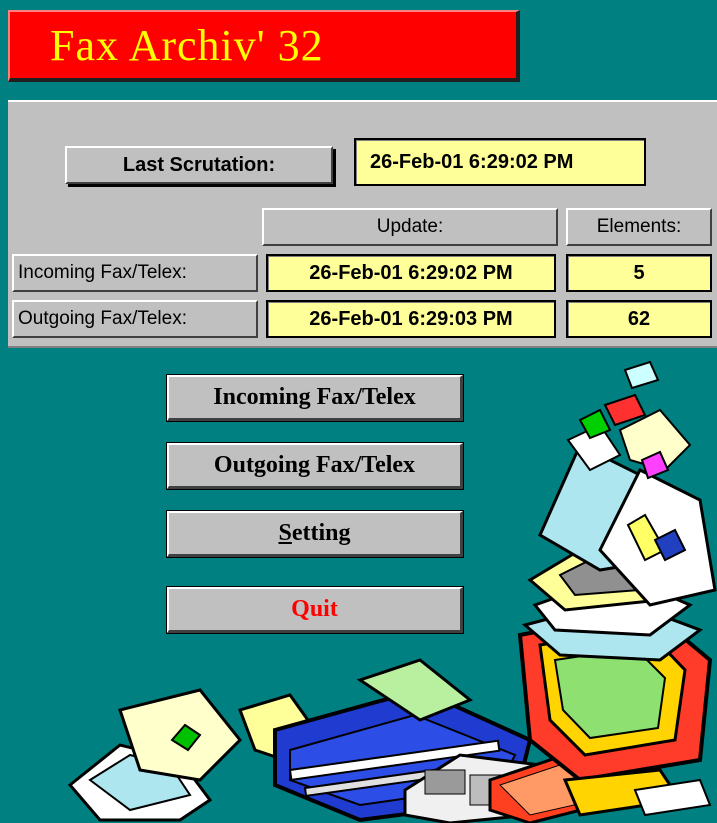 The height and width of the screenshot is (823, 717). What do you see at coordinates (199, 165) in the screenshot?
I see `last-scrutation-button: Last Scrutation:` at bounding box center [199, 165].